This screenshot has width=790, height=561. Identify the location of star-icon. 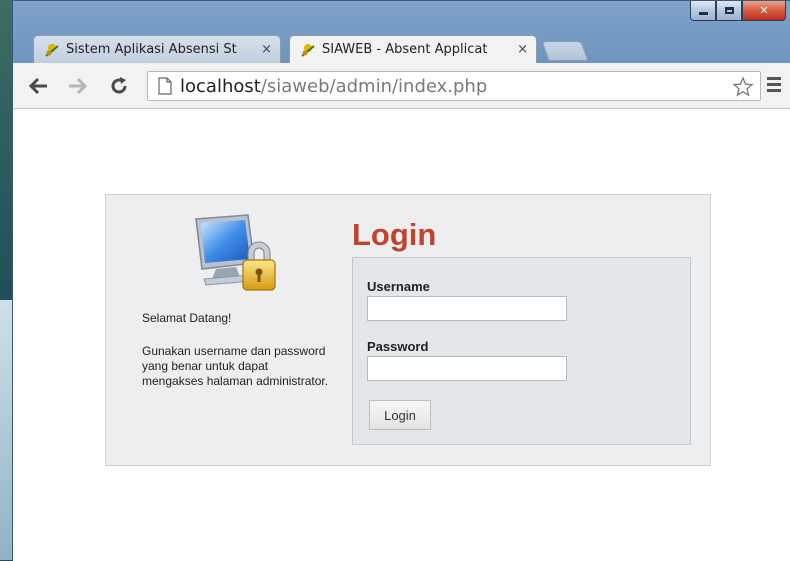
(743, 87).